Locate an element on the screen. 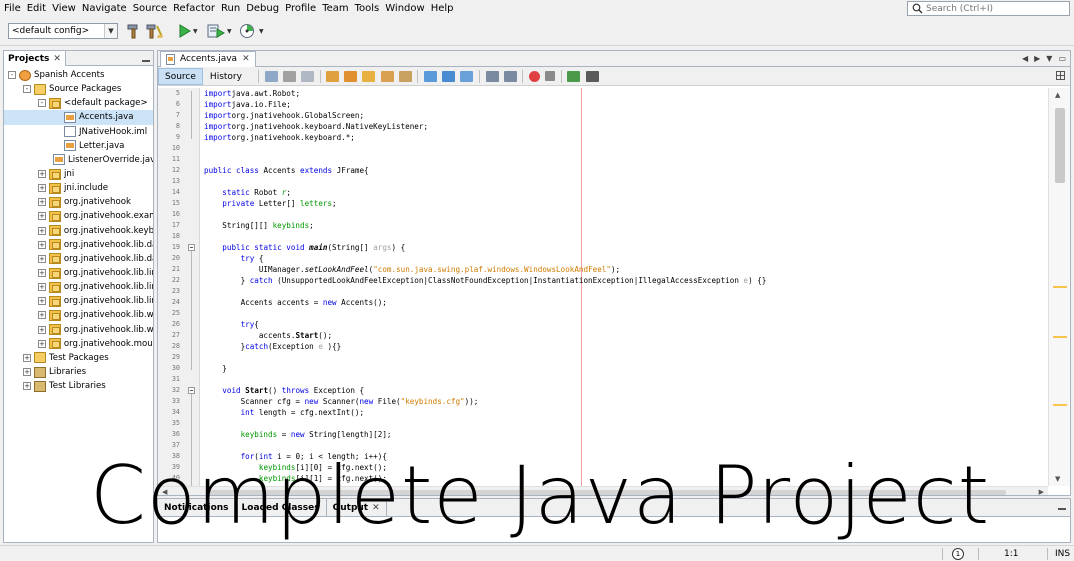 The height and width of the screenshot is (561, 1074). toggle-bookmark-icon is located at coordinates (467, 76).